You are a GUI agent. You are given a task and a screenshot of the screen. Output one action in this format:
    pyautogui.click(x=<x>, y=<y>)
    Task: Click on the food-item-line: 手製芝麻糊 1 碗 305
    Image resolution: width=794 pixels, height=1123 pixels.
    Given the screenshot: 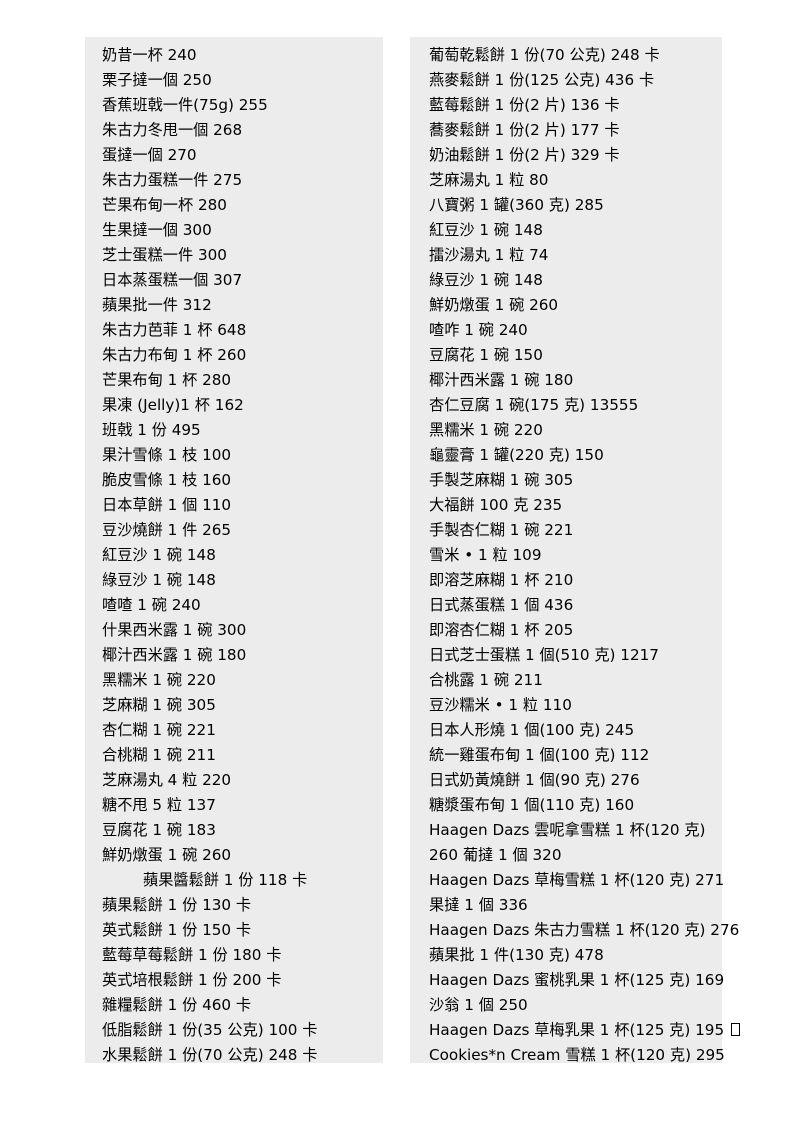 What is the action you would take?
    pyautogui.click(x=501, y=480)
    